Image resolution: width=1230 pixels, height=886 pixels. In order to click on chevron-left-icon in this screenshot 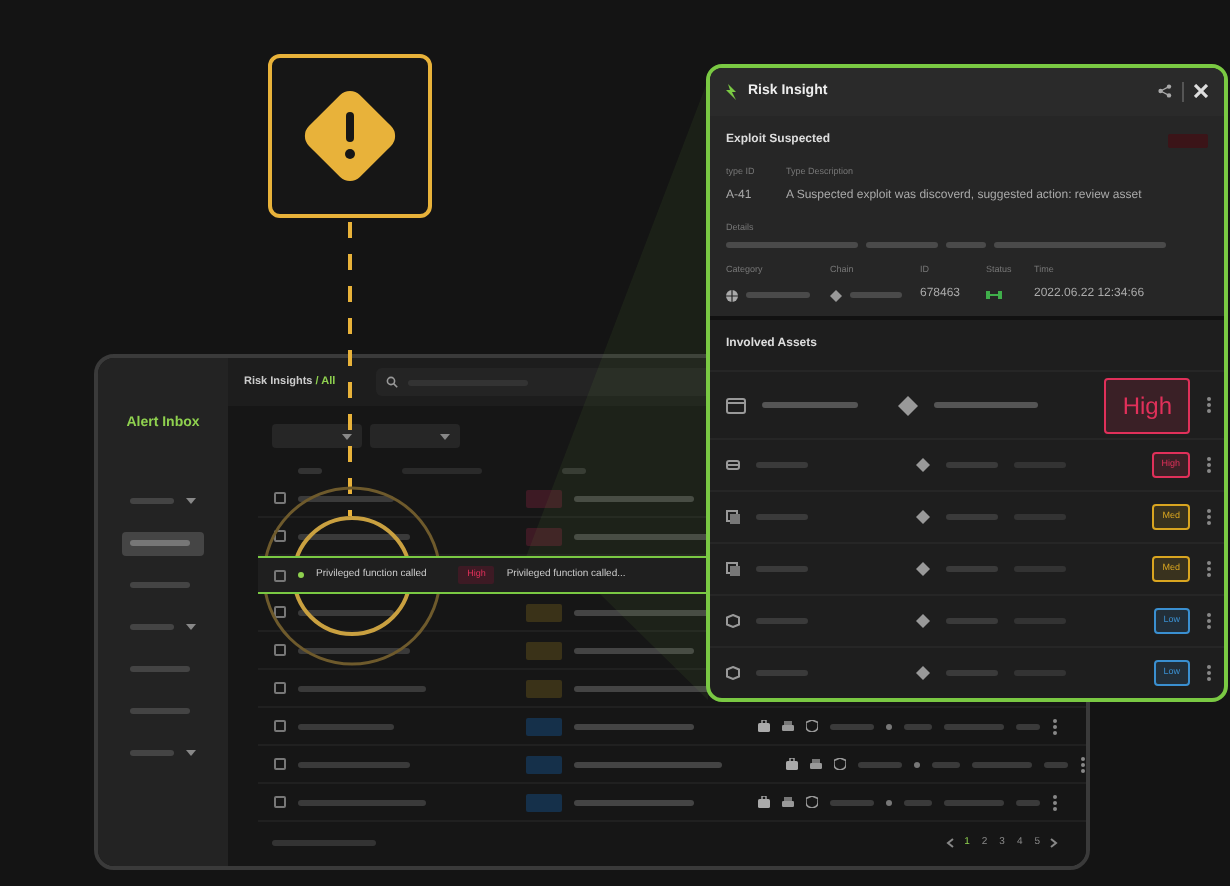, I will do `click(950, 843)`.